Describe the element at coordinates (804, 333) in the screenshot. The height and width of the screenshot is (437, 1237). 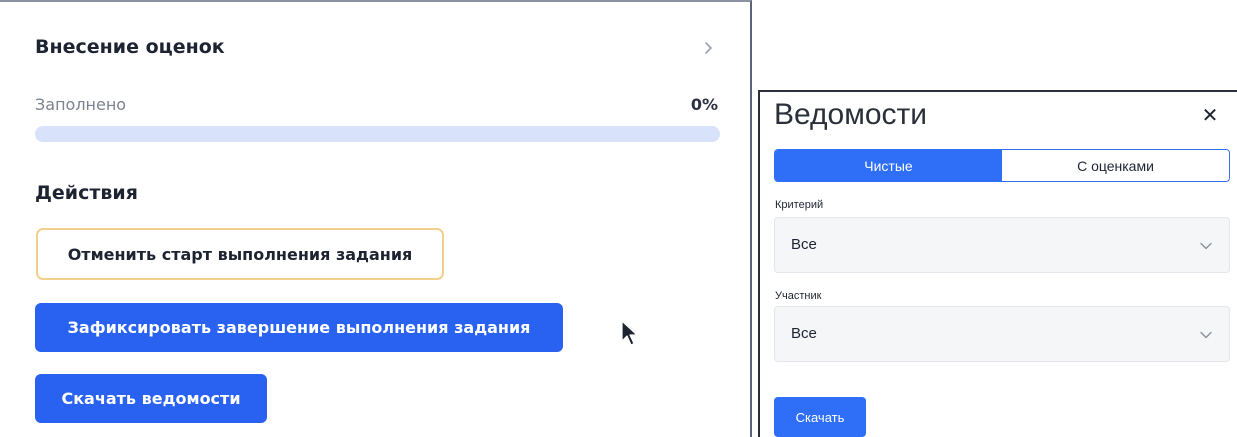
I see `participant-value: Все` at that location.